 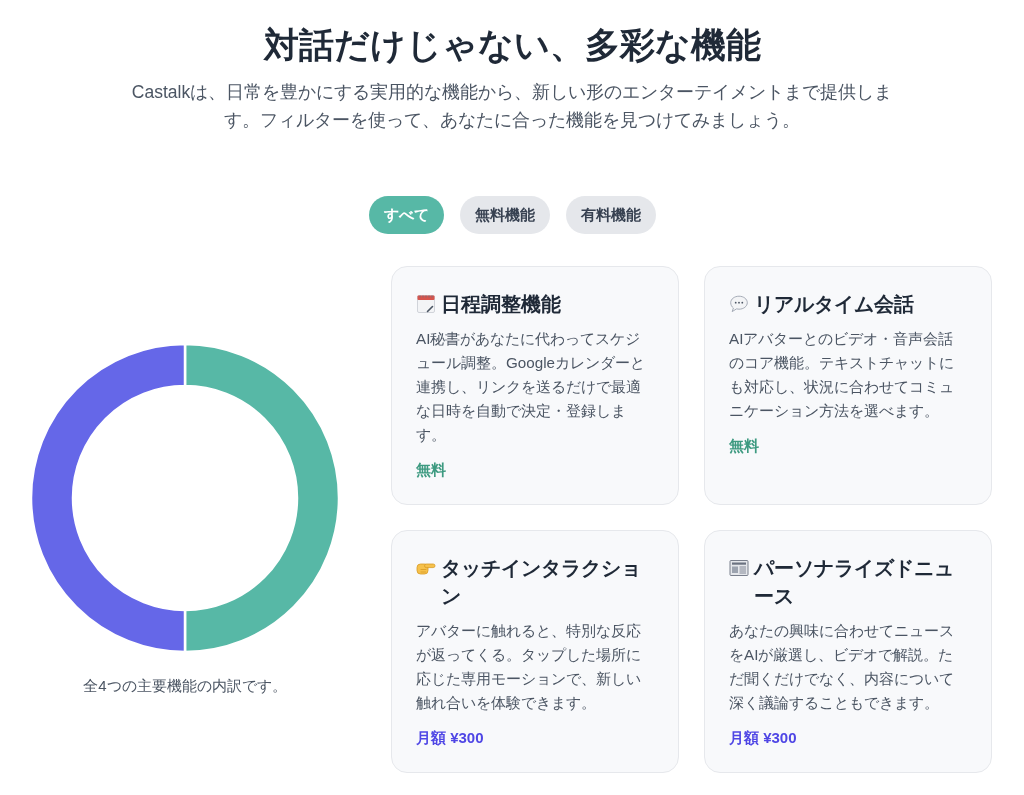 I want to click on feature-title: タッチインタラクション, so click(x=541, y=582).